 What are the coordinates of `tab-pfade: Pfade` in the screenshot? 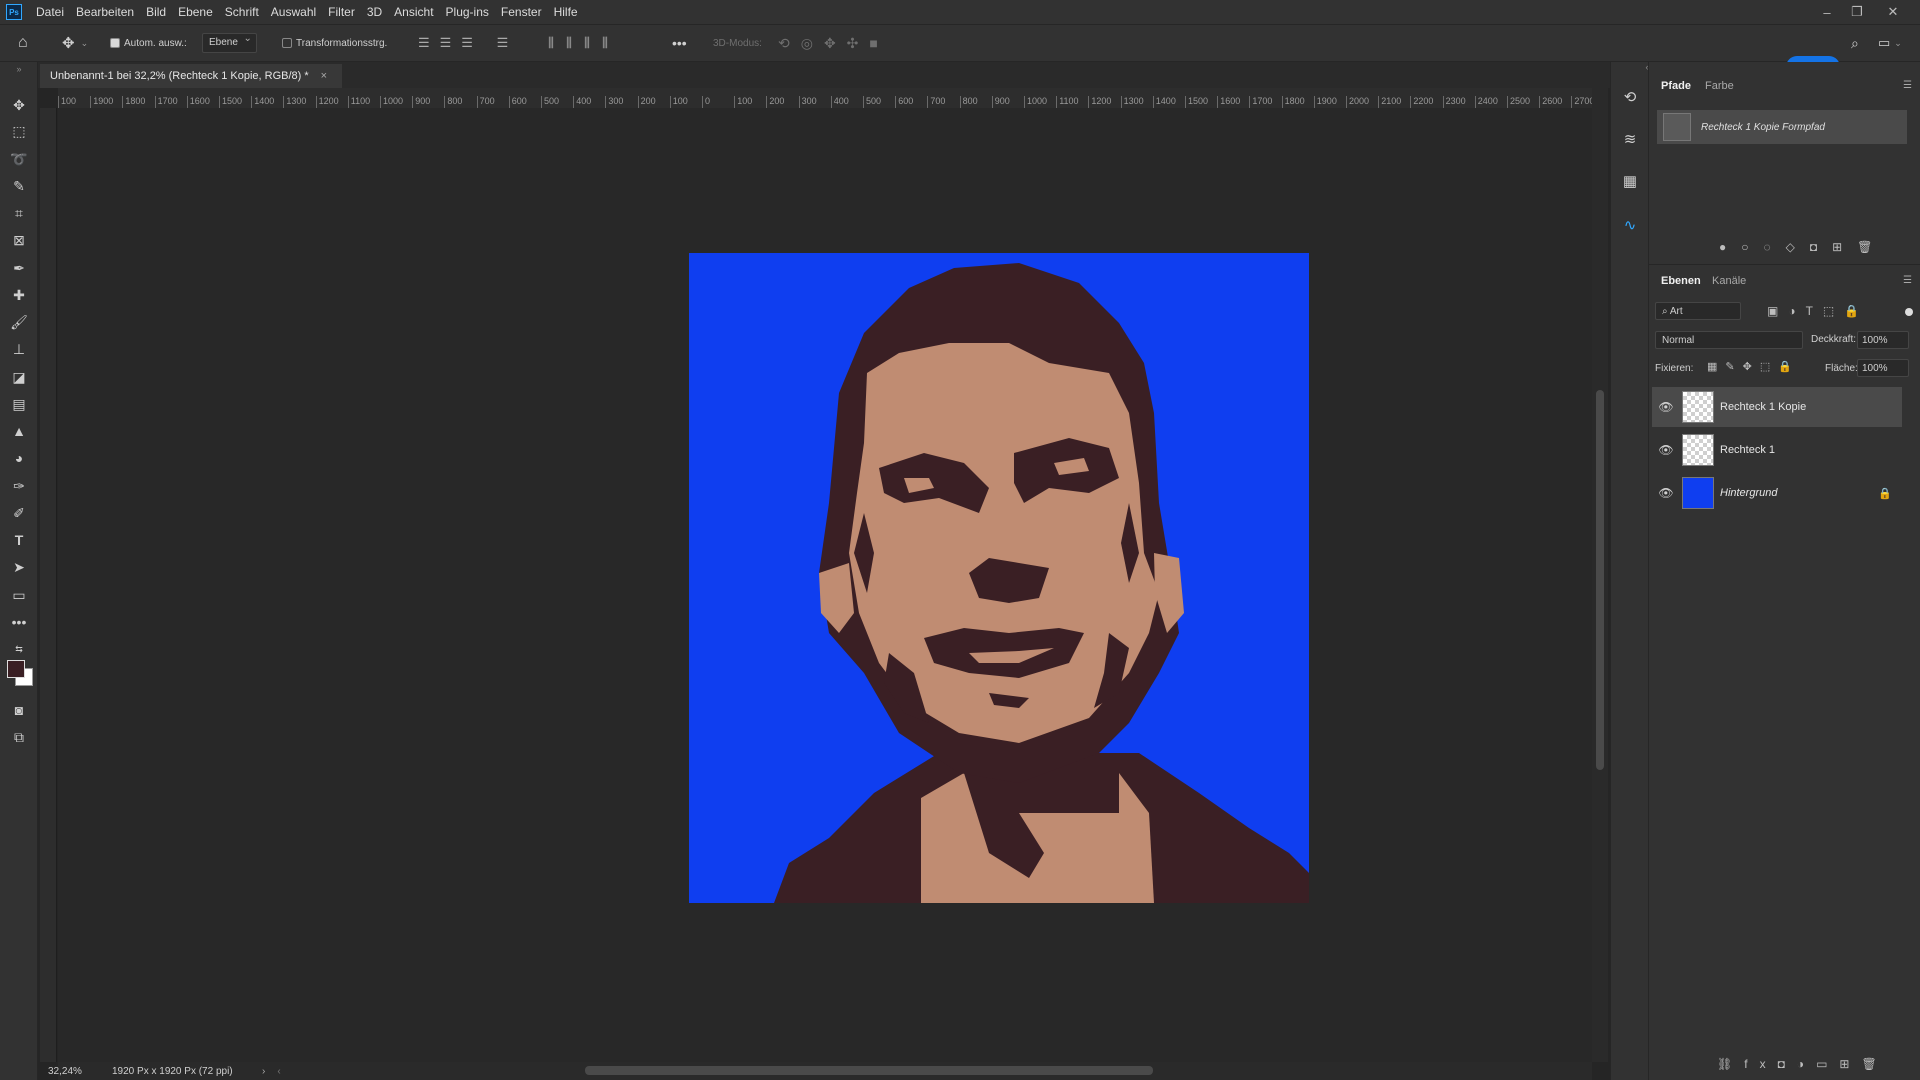 It's located at (1676, 86).